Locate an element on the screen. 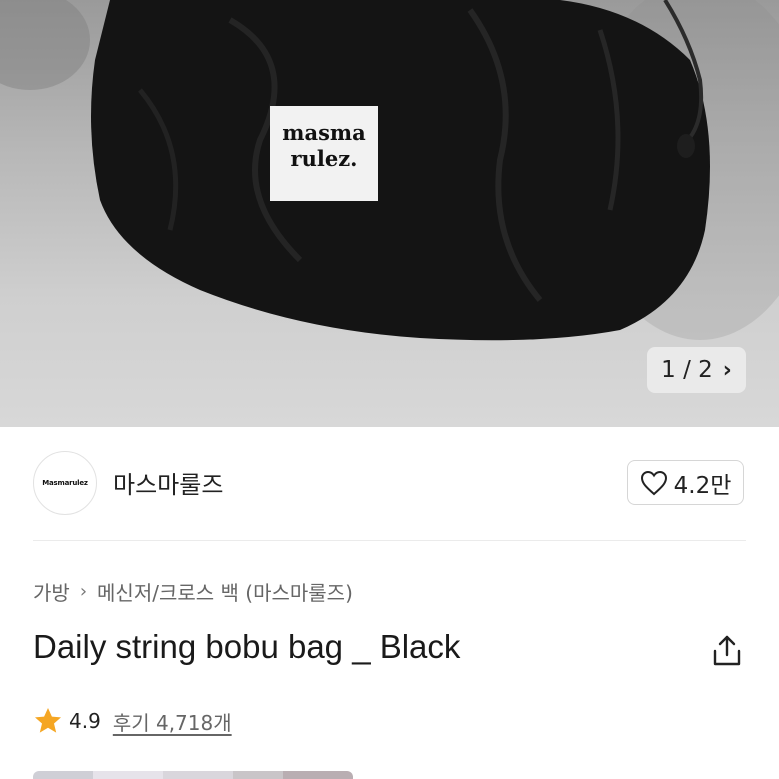 This screenshot has width=779, height=779. brand-patch: masma rulez. is located at coordinates (324, 153).